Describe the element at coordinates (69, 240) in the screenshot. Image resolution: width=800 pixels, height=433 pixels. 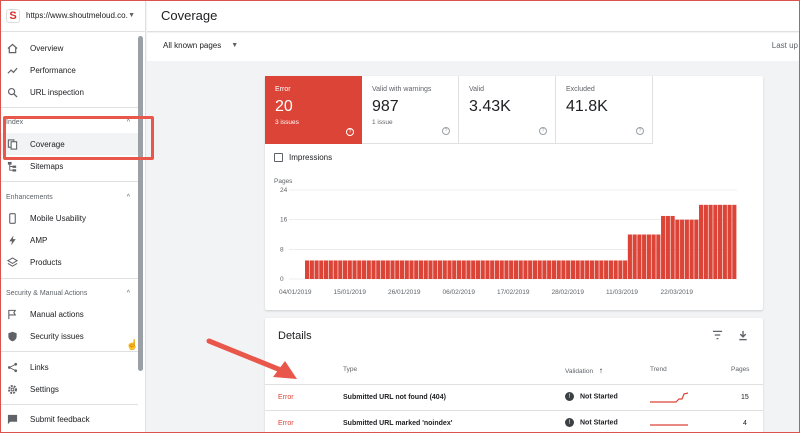
I see `sidebar-item-amp: AMP` at that location.